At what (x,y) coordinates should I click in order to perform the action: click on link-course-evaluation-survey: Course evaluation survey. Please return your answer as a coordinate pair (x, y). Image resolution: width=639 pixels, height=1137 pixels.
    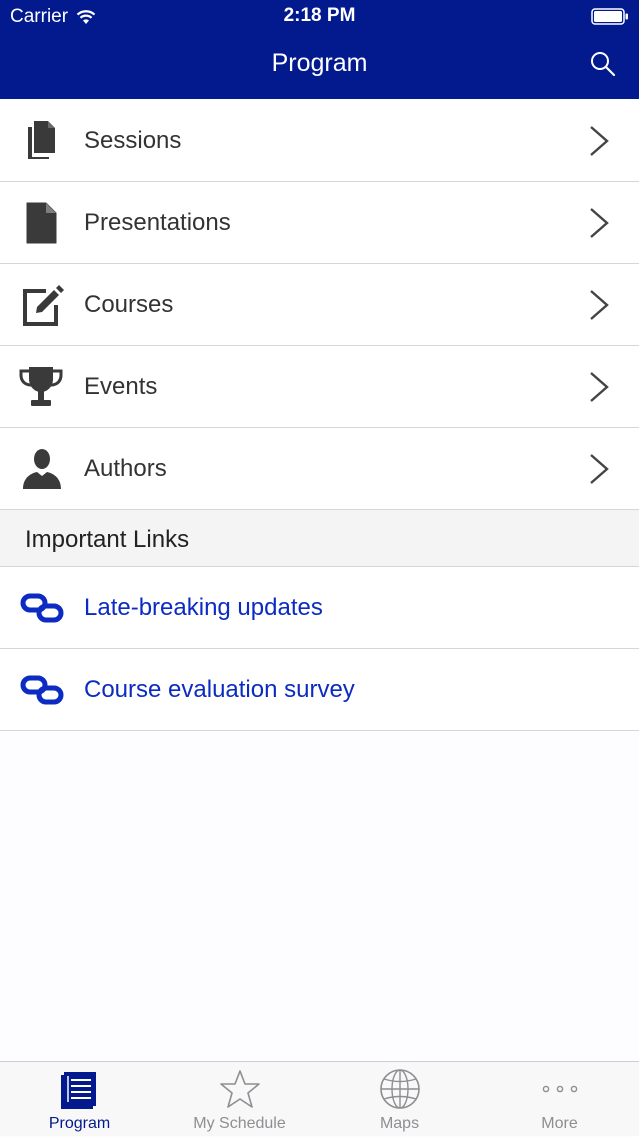
    Looking at the image, I should click on (319, 690).